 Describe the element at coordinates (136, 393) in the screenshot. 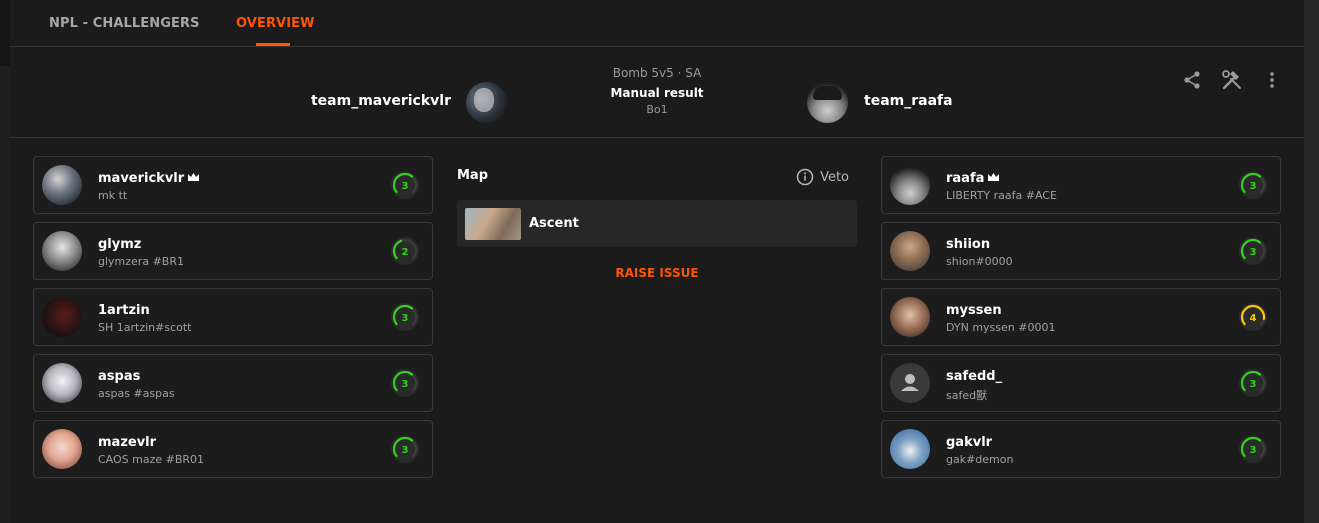

I see `player-nickname: aspas #aspas` at that location.